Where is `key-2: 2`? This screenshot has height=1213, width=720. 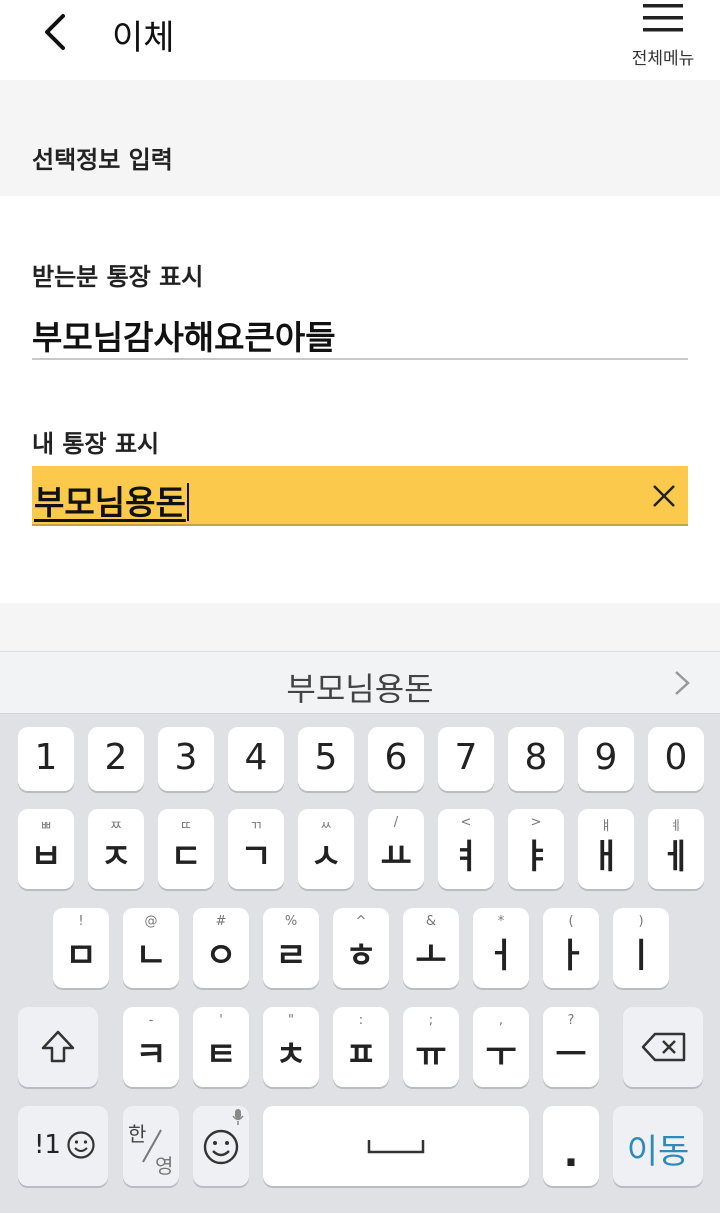 key-2: 2 is located at coordinates (116, 759).